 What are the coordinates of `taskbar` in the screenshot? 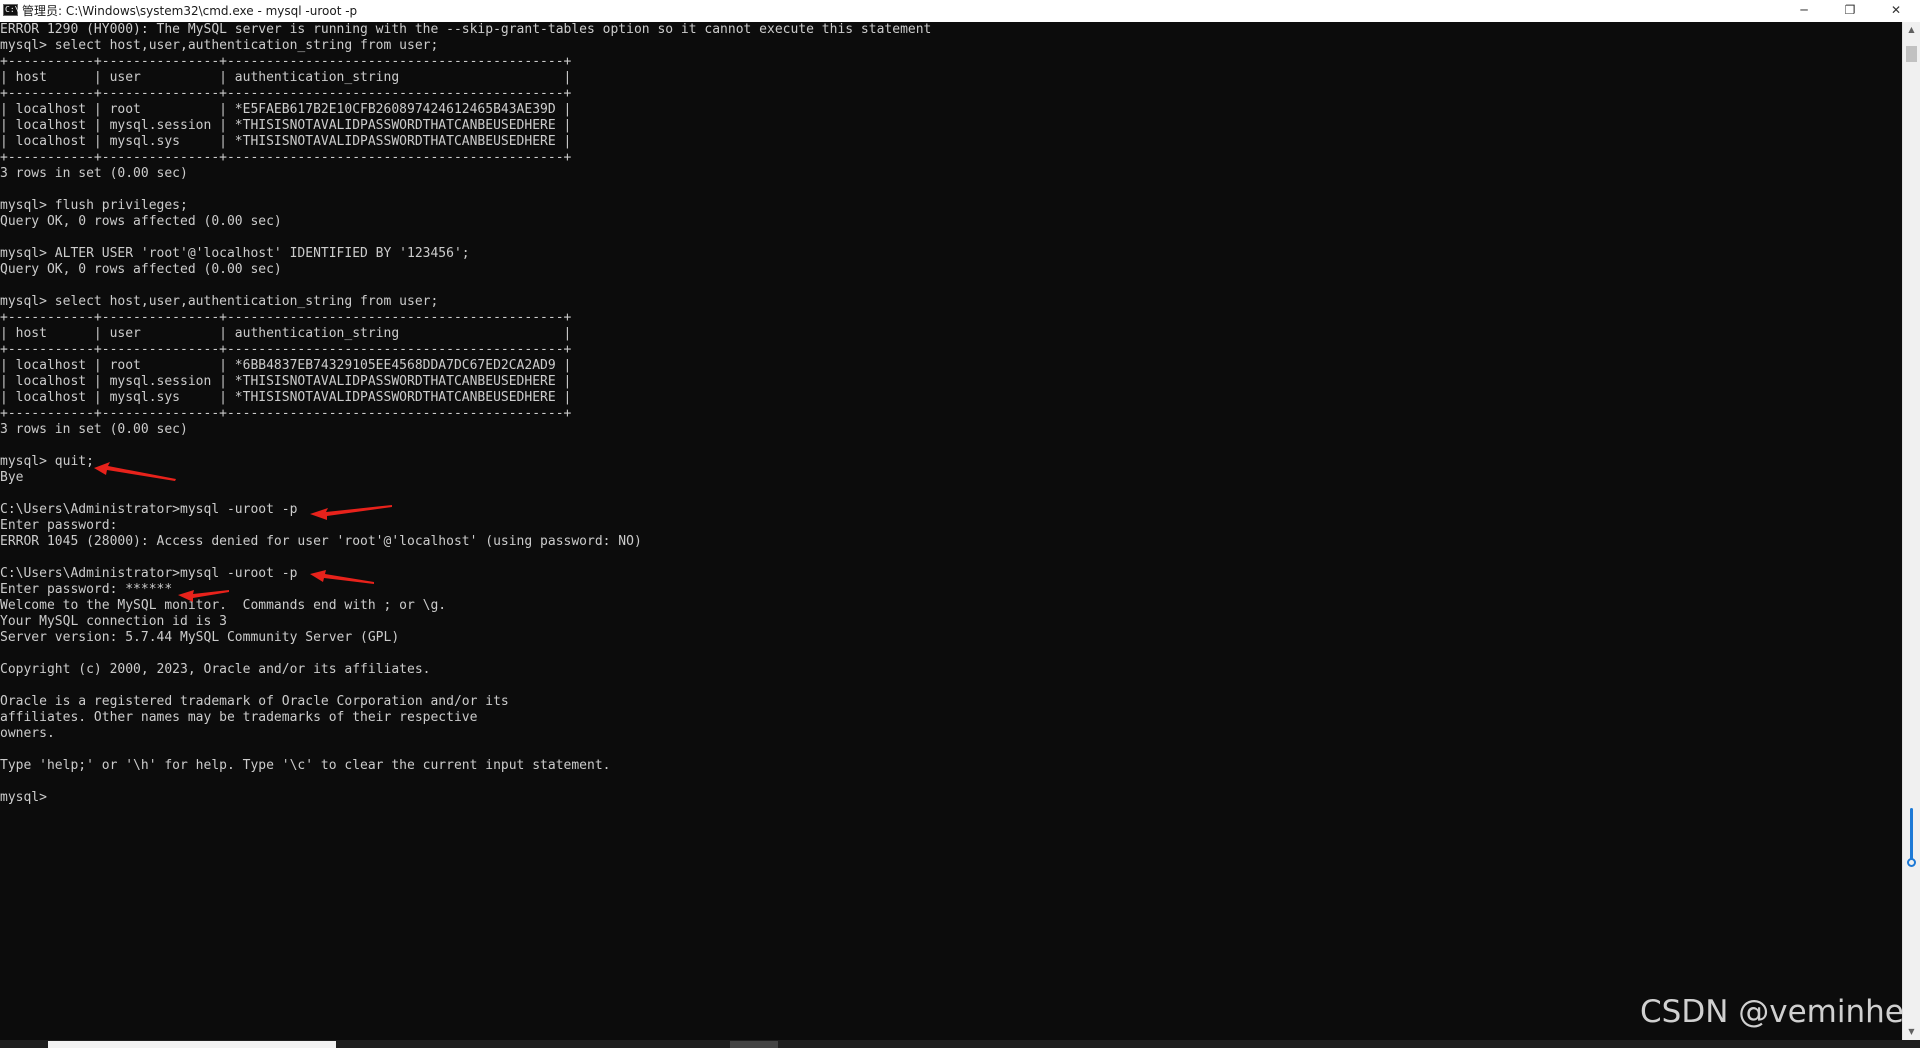 It's located at (960, 1044).